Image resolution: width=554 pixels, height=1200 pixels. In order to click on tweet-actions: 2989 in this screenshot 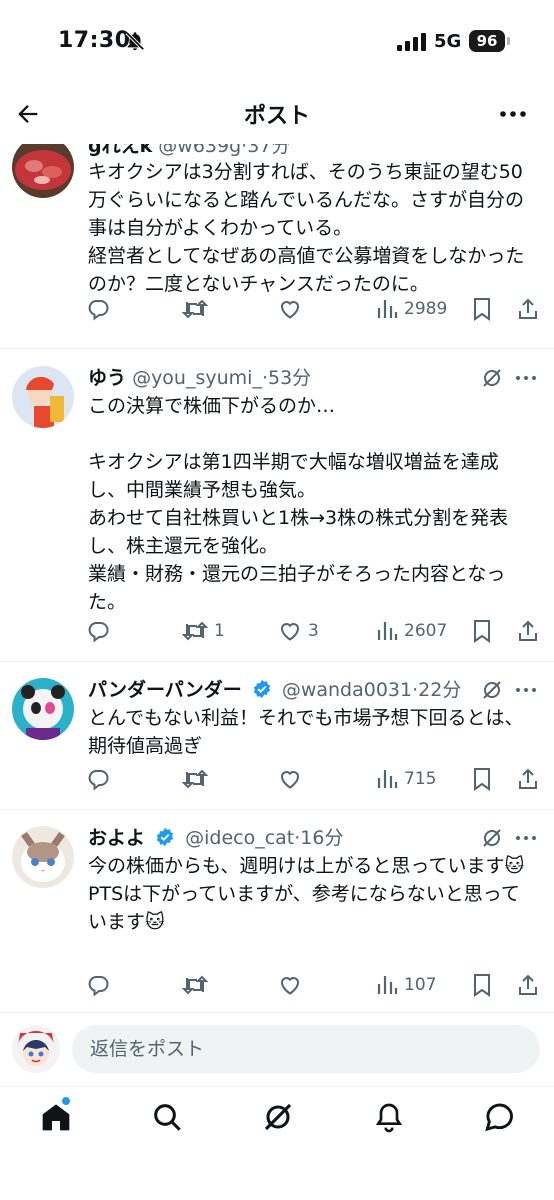, I will do `click(277, 309)`.